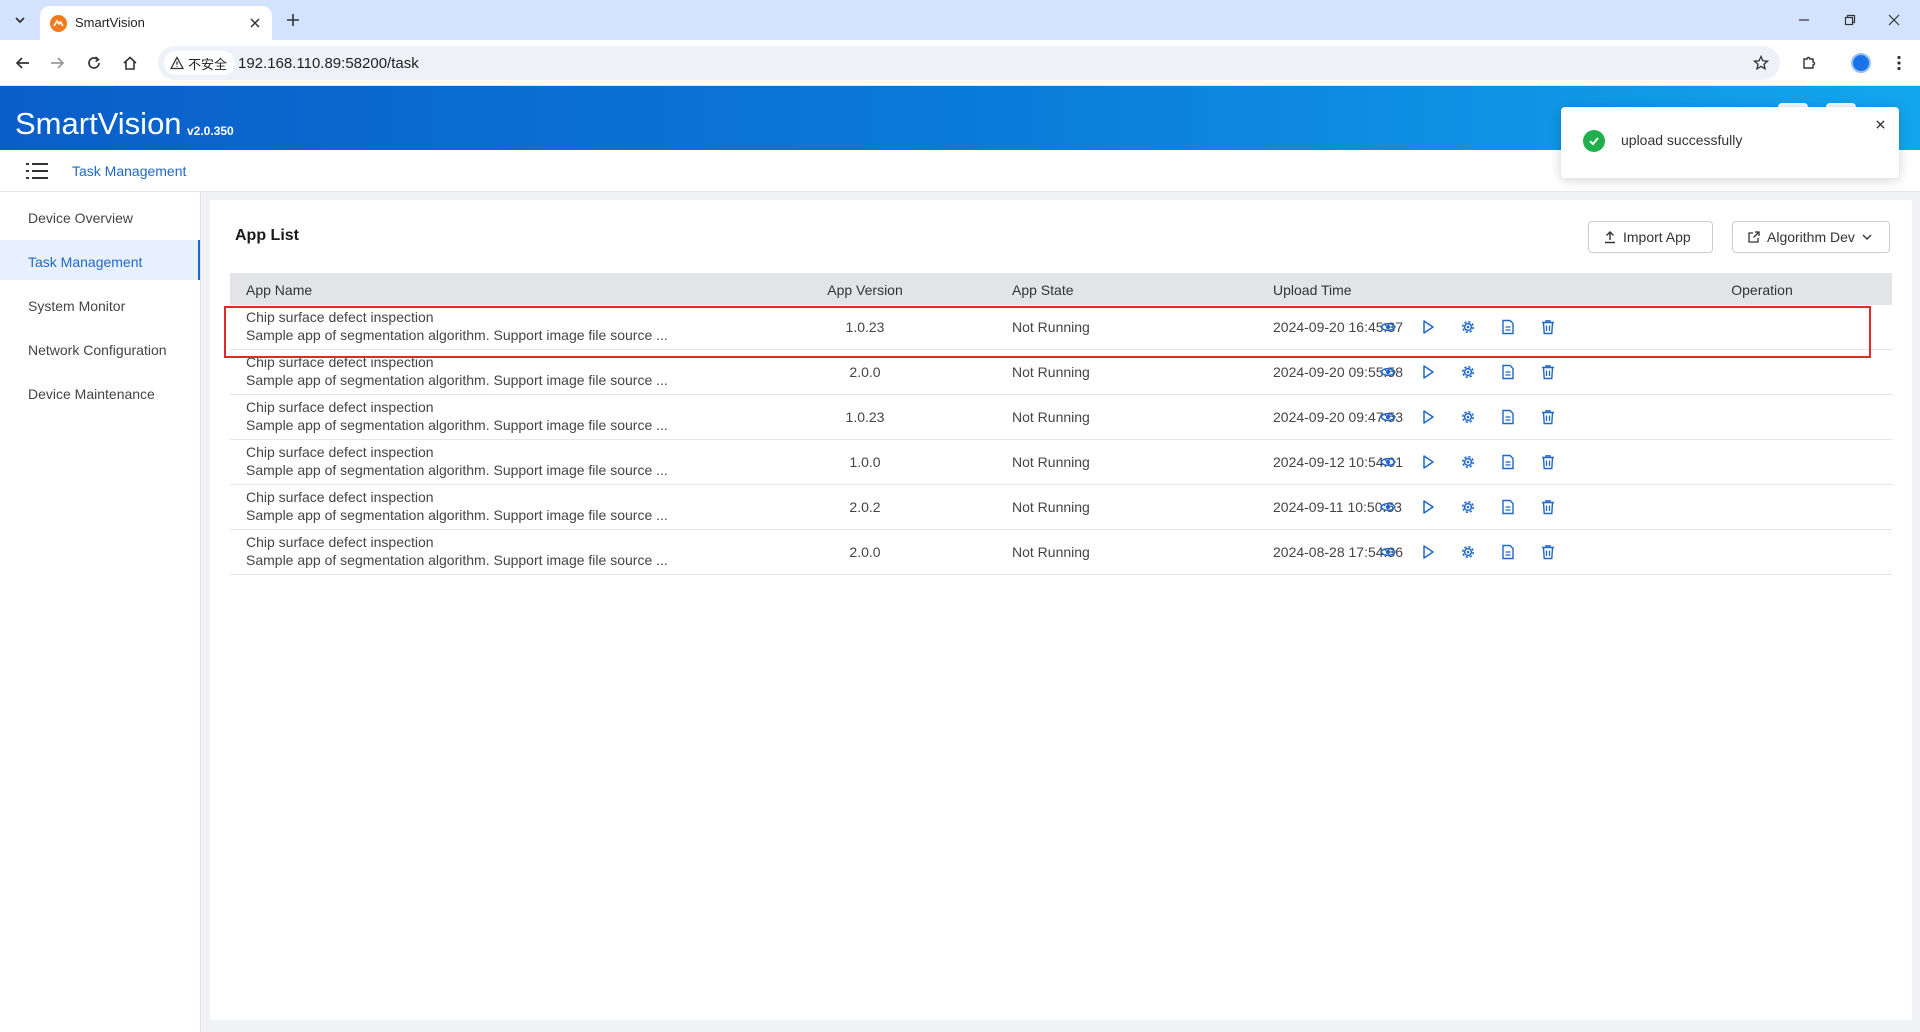 The image size is (1920, 1032). What do you see at coordinates (129, 171) in the screenshot?
I see `breadcrumb-current: Task Management` at bounding box center [129, 171].